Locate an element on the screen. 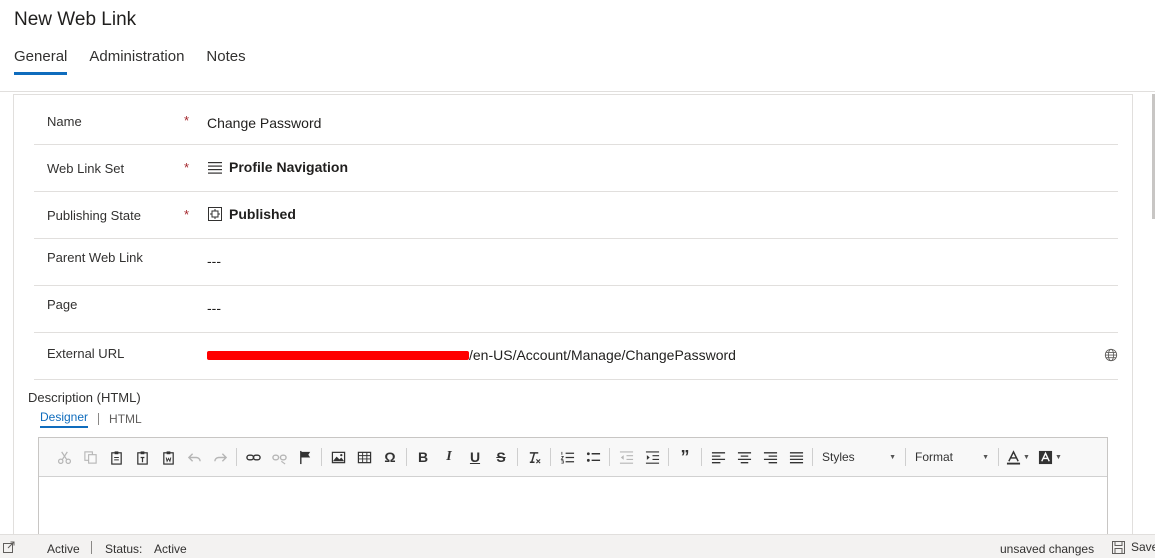 The width and height of the screenshot is (1155, 558). parent-web-link-value: --- is located at coordinates (214, 261).